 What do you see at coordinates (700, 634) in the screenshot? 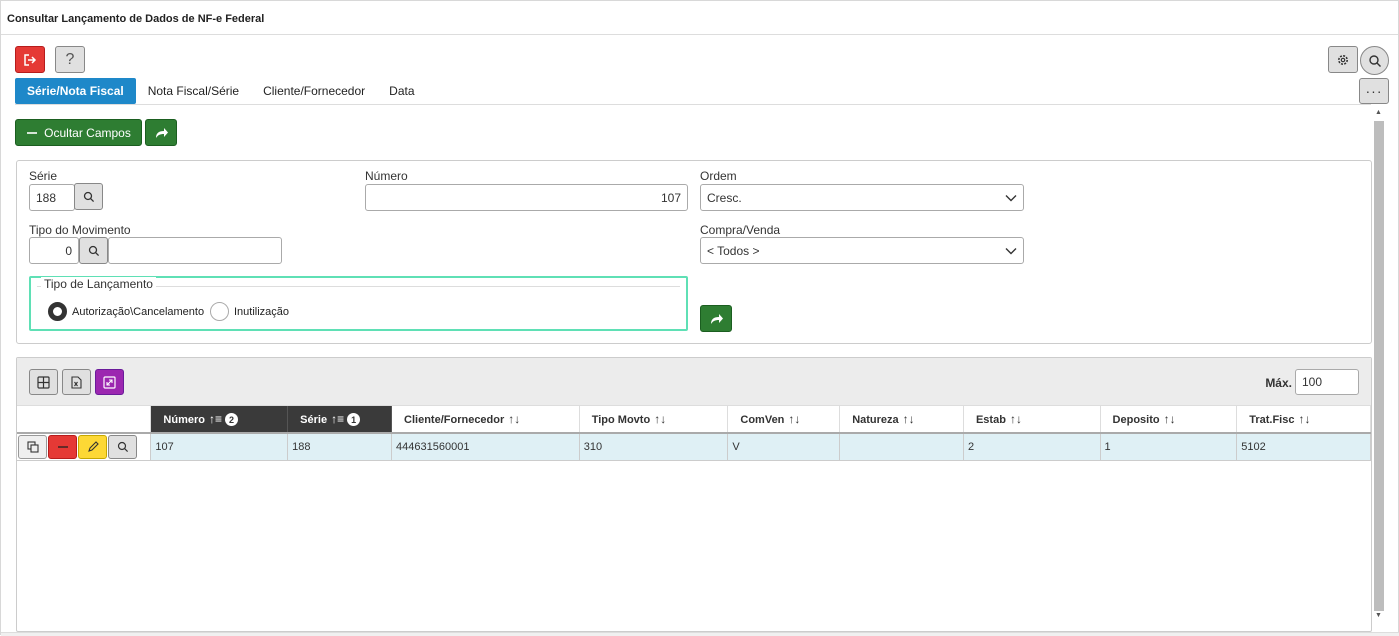
I see `window-bottom-border` at bounding box center [700, 634].